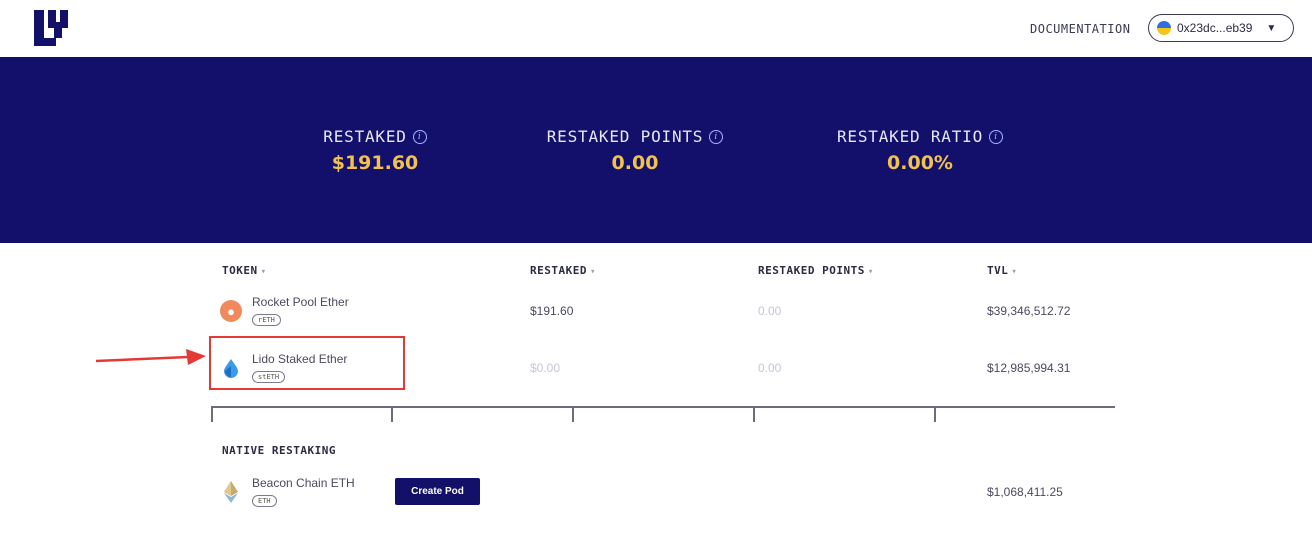  I want to click on column-header-label: RESTAKED, so click(558, 270).